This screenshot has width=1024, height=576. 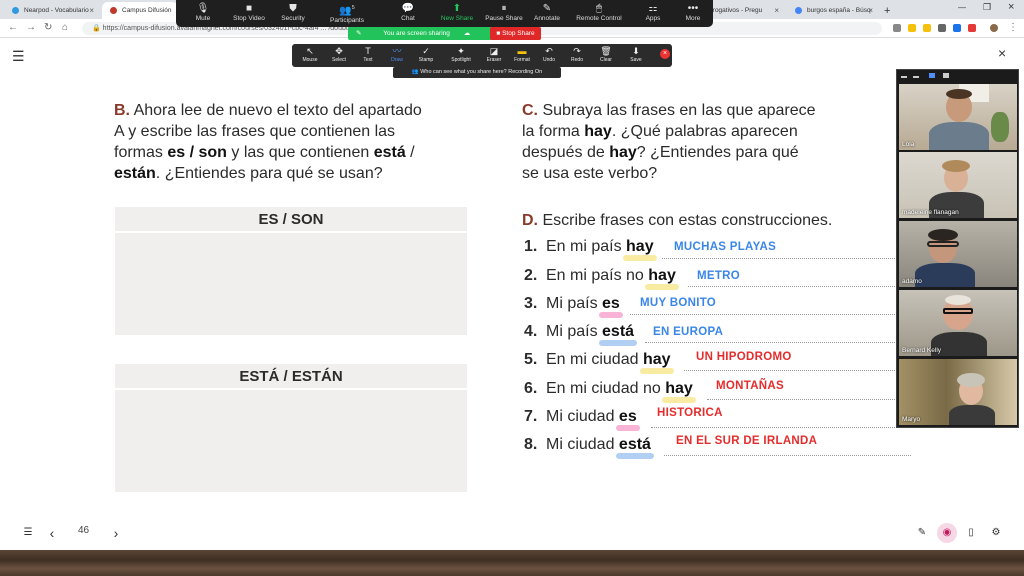 What do you see at coordinates (581, 334) in the screenshot?
I see `list-item: 4. Mi país está` at bounding box center [581, 334].